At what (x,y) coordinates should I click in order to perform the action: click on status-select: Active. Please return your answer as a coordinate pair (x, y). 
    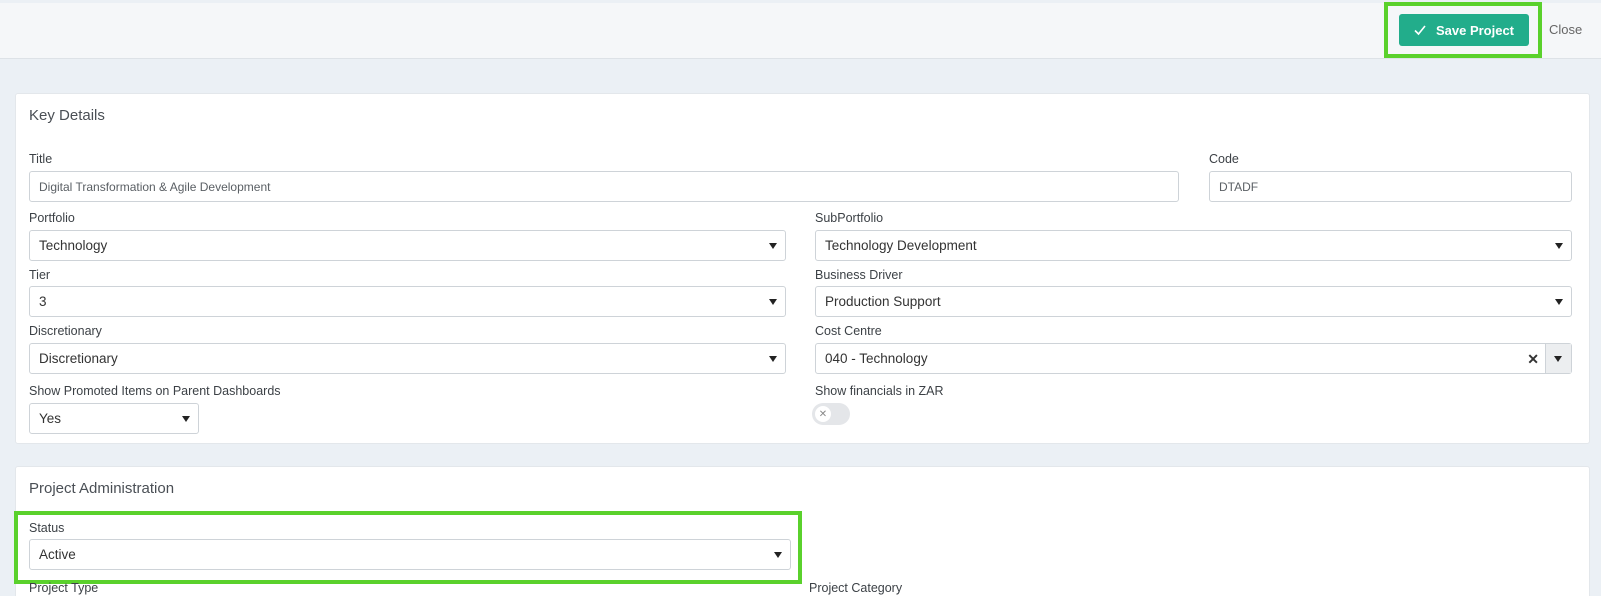
    Looking at the image, I should click on (410, 554).